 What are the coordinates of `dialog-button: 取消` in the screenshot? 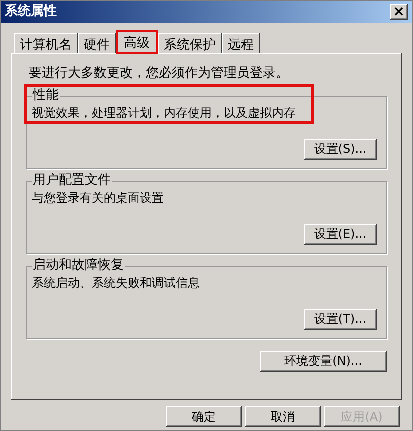 It's located at (283, 416).